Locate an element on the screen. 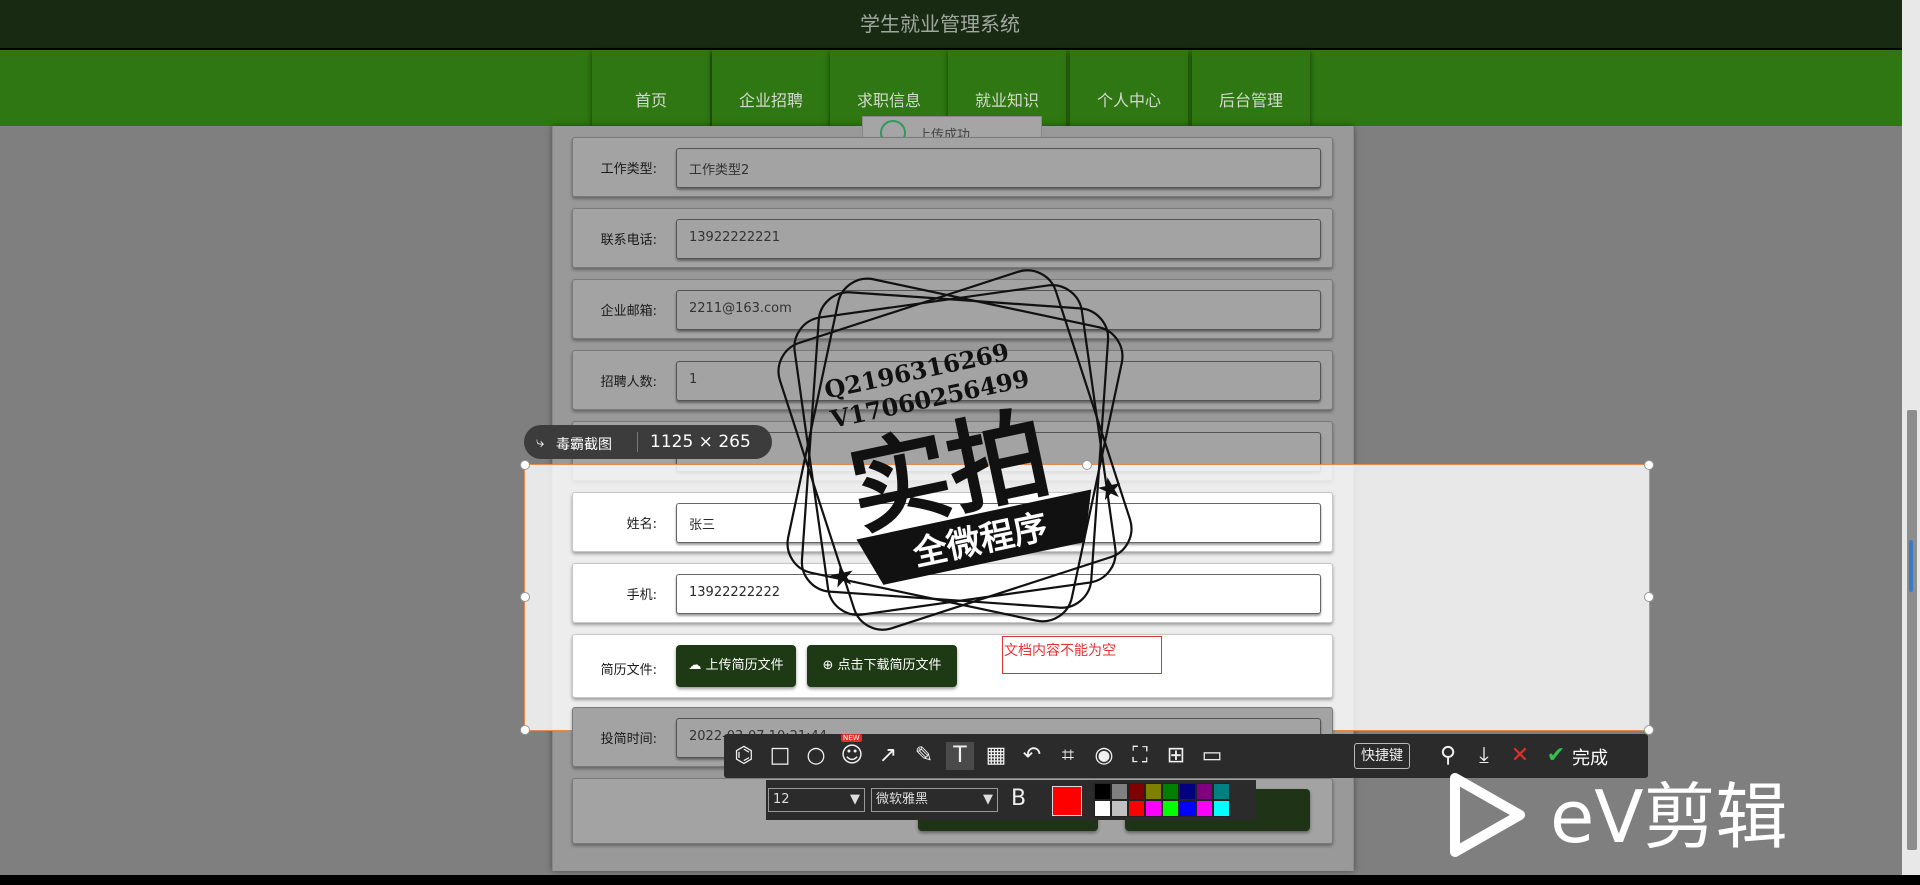 Image resolution: width=1920 pixels, height=885 pixels. field-label: 招聘人数: is located at coordinates (628, 382).